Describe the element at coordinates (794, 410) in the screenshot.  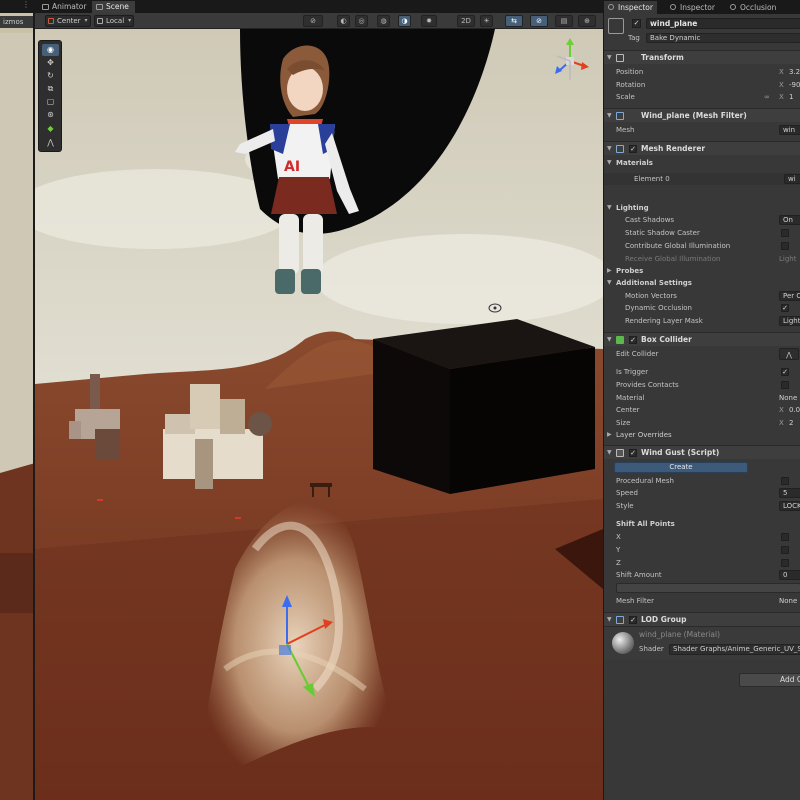
I see `center-x-field: 0.0` at that location.